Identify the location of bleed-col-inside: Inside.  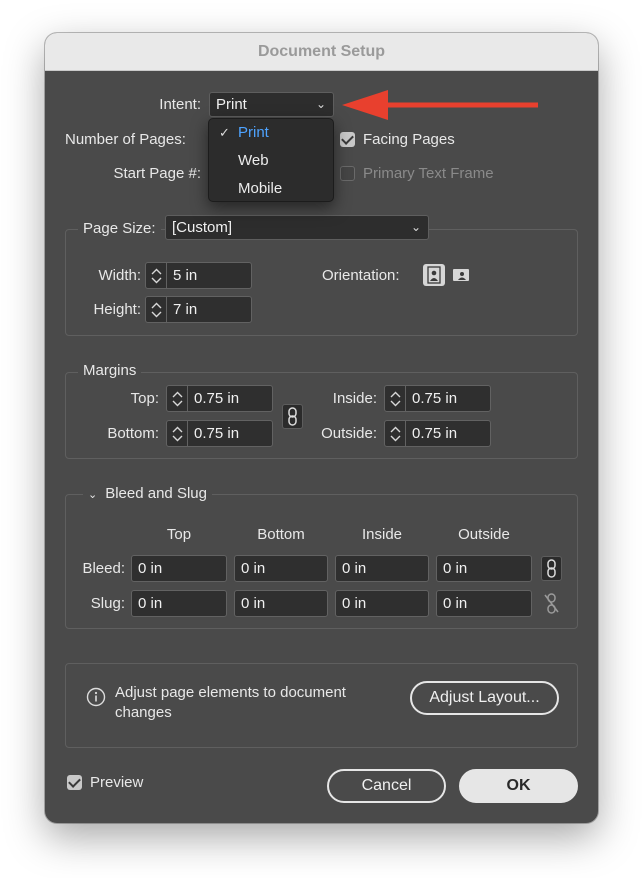
(382, 534).